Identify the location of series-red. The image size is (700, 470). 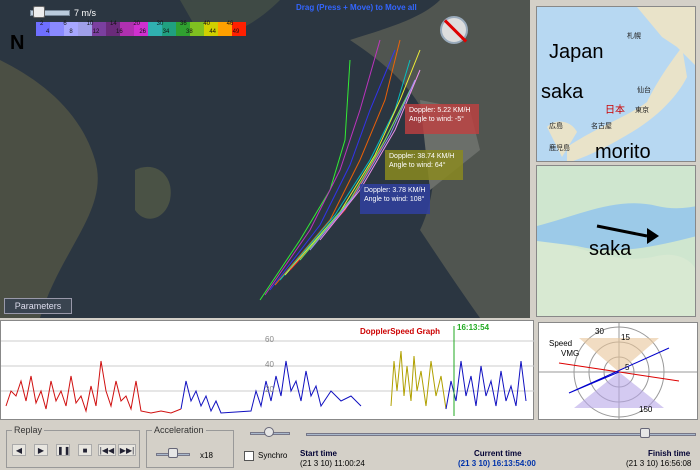
(93, 387).